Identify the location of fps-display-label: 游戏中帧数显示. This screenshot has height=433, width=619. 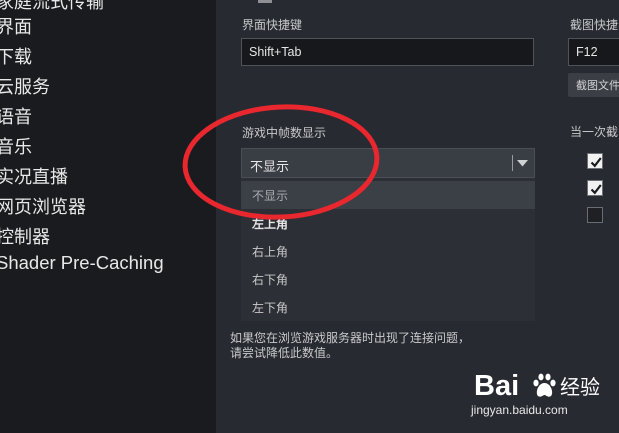
(284, 133).